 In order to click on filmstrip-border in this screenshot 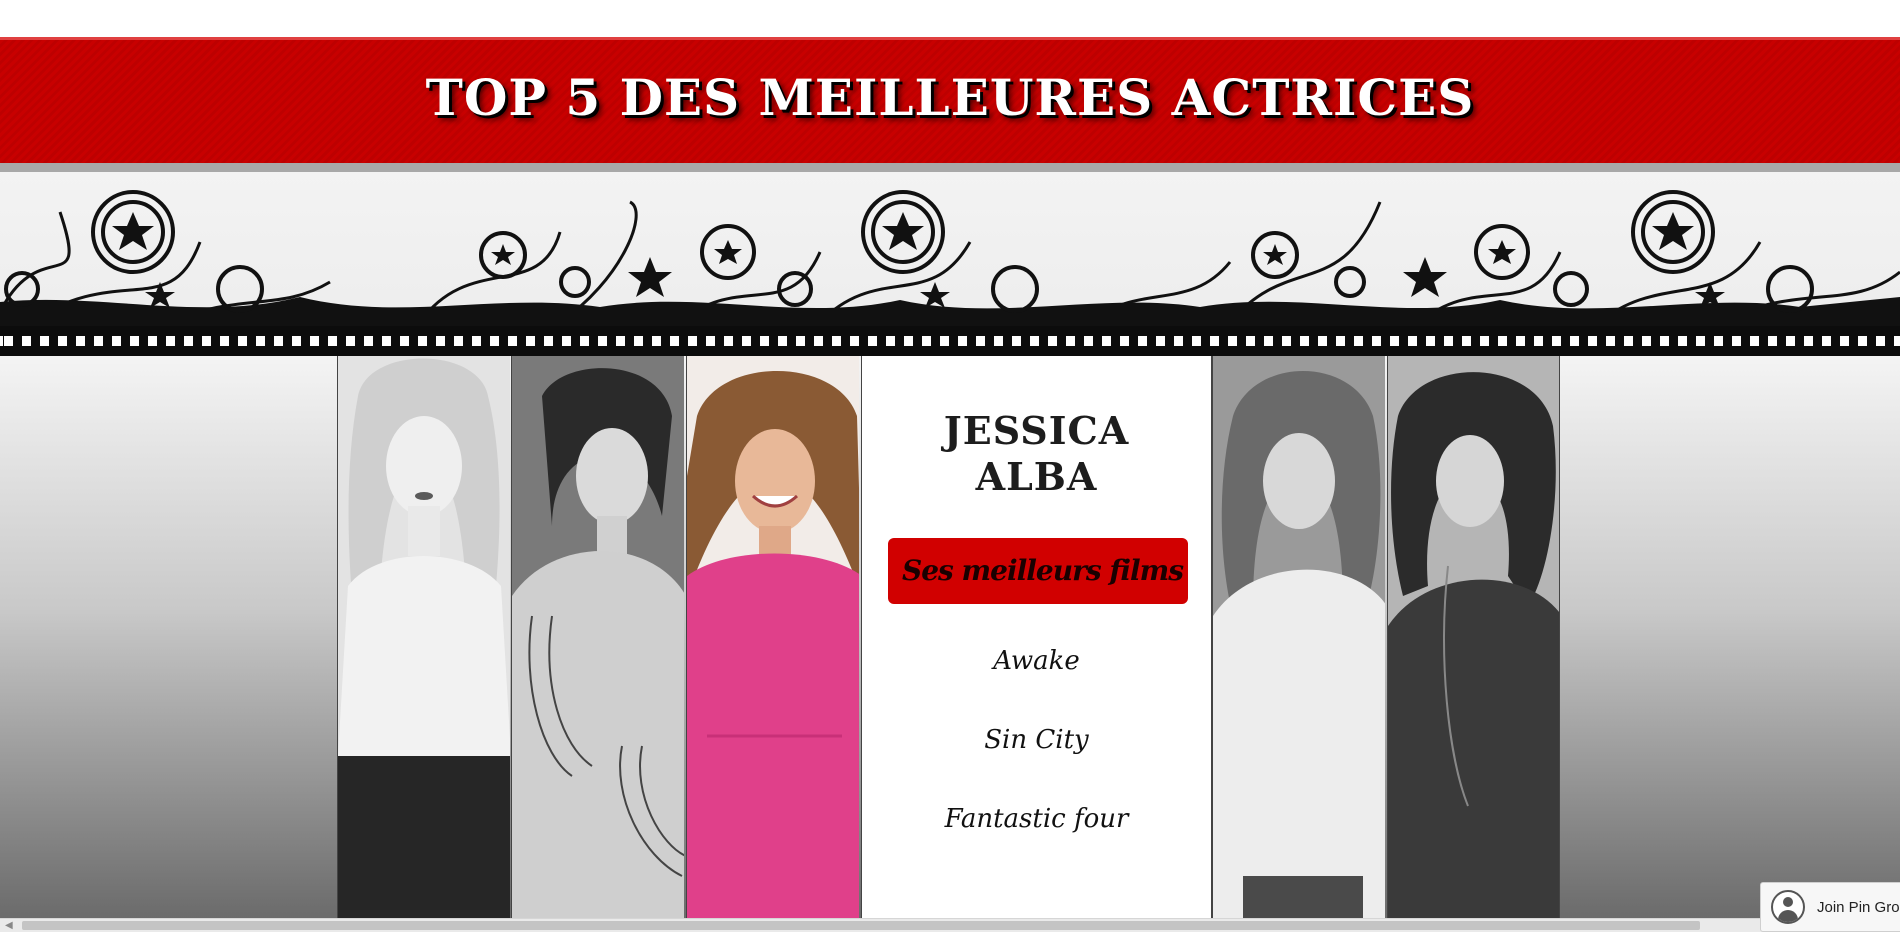, I will do `click(950, 341)`.